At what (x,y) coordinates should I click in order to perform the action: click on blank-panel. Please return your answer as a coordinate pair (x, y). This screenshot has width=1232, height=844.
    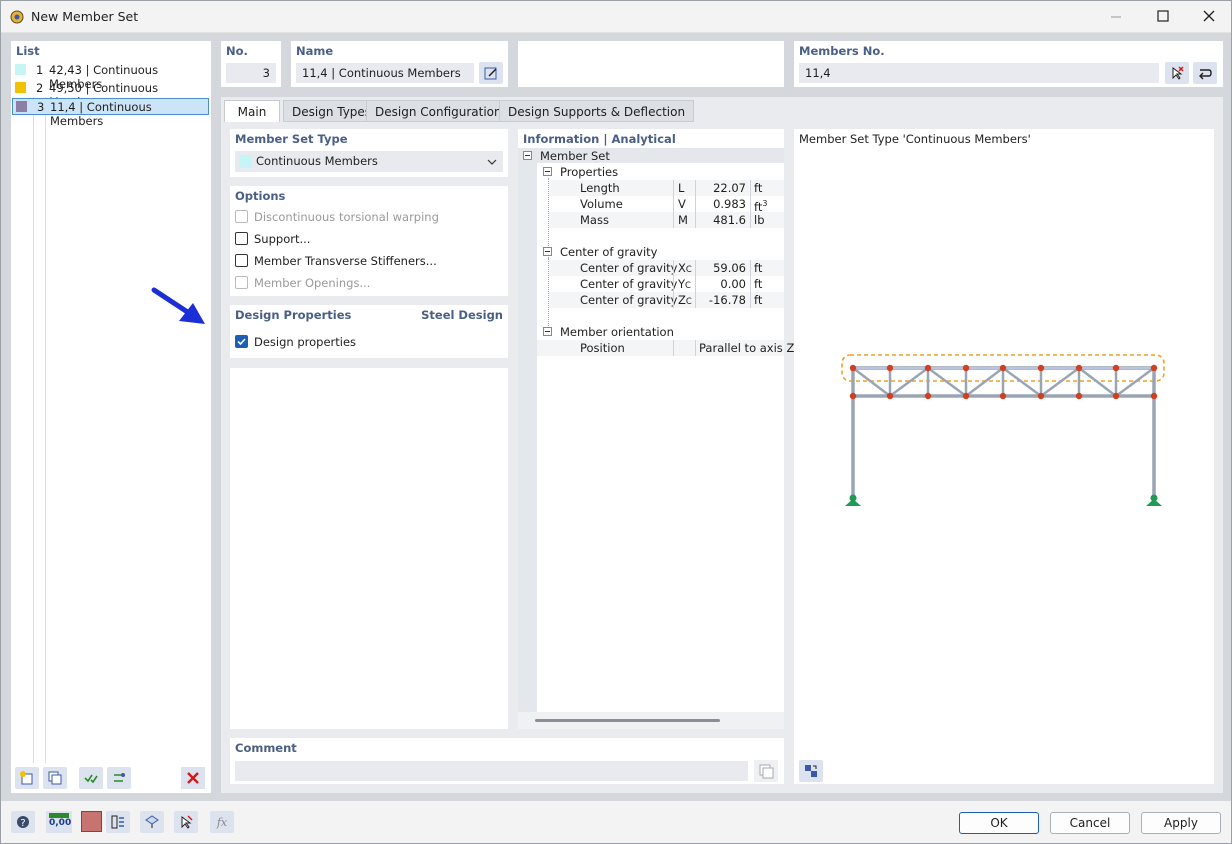
    Looking at the image, I should click on (651, 64).